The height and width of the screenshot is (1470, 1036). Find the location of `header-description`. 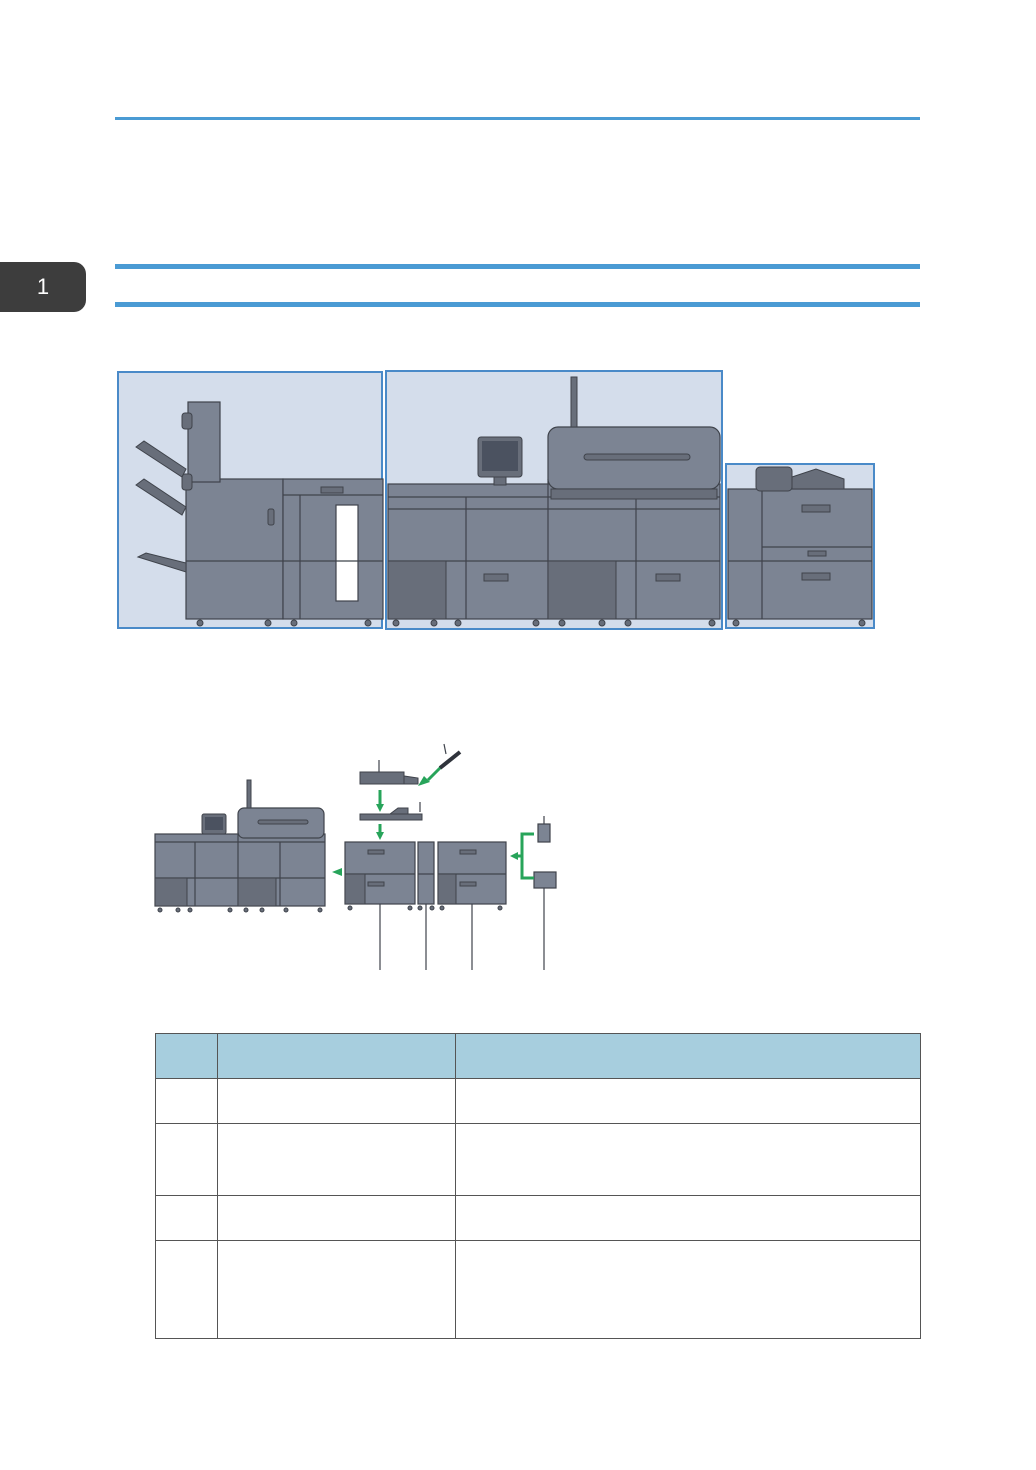

header-description is located at coordinates (688, 1056).